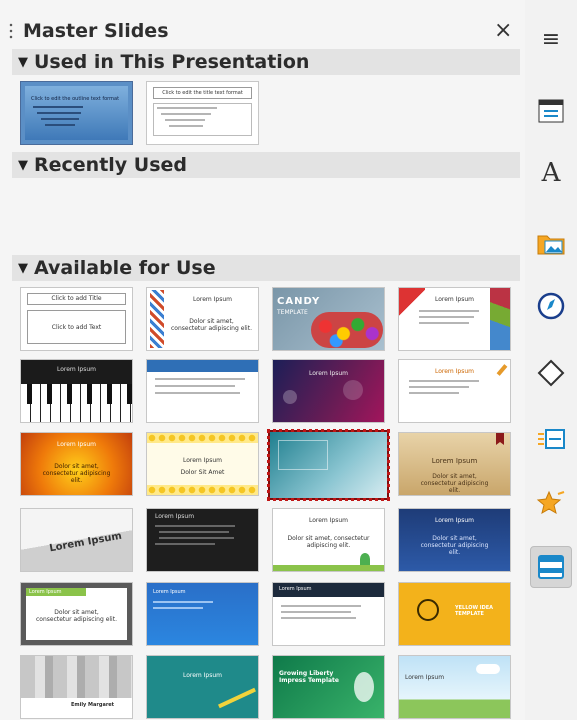  Describe the element at coordinates (551, 111) in the screenshot. I see `sidebar-properties-button` at that location.